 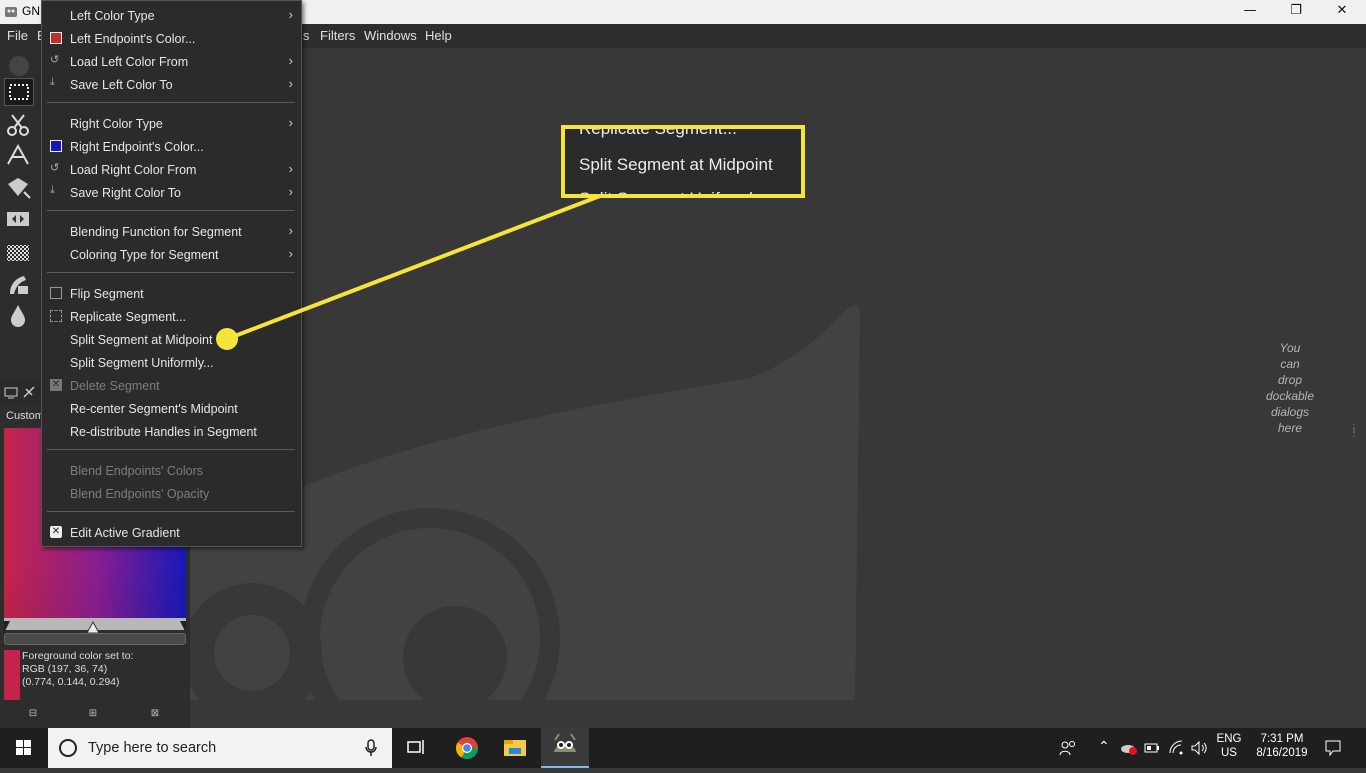 I want to click on wifi-icon, so click(x=1176, y=748).